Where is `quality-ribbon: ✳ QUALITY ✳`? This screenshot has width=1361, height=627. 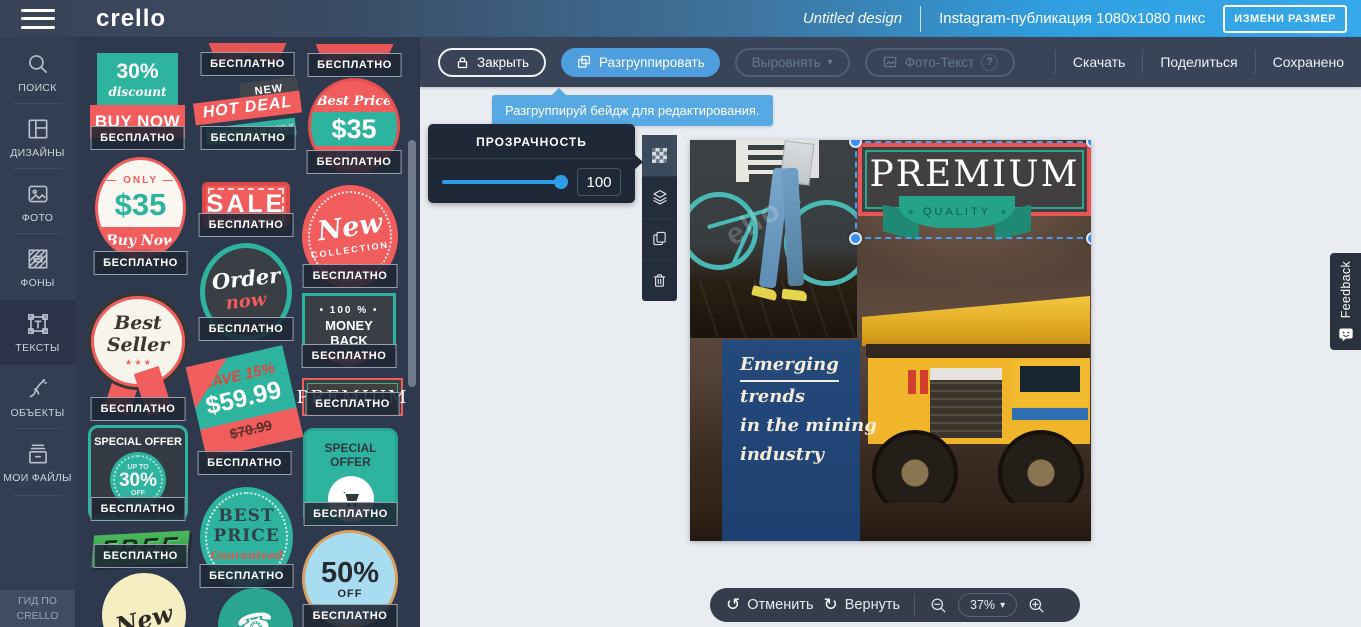
quality-ribbon: ✳ QUALITY ✳ is located at coordinates (957, 218).